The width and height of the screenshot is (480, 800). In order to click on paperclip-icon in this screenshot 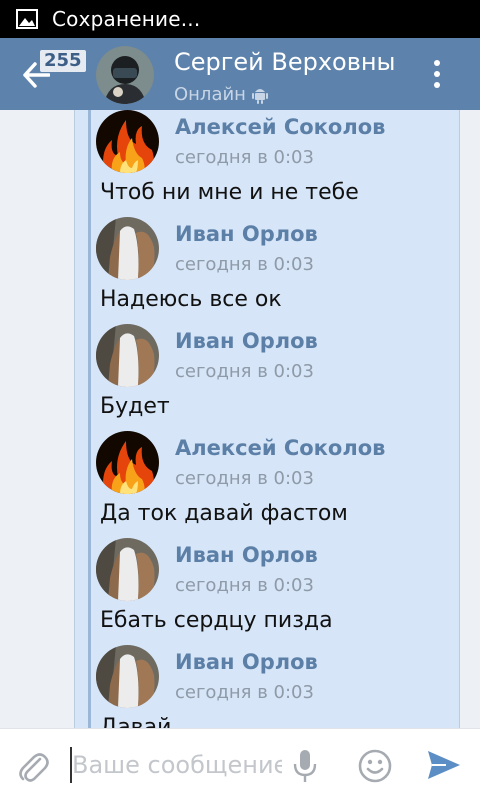, I will do `click(34, 767)`.